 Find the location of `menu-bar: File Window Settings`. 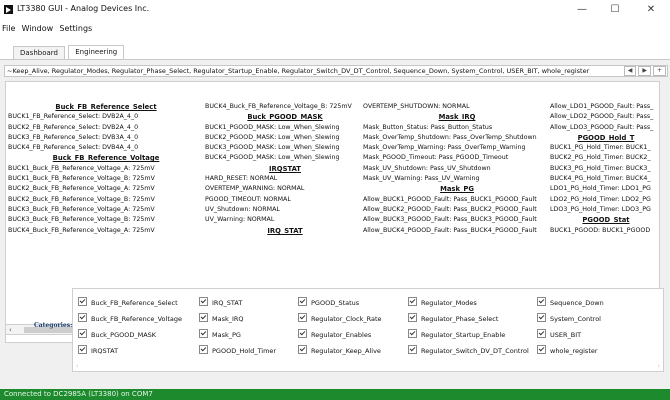

menu-bar: File Window Settings is located at coordinates (47, 29).